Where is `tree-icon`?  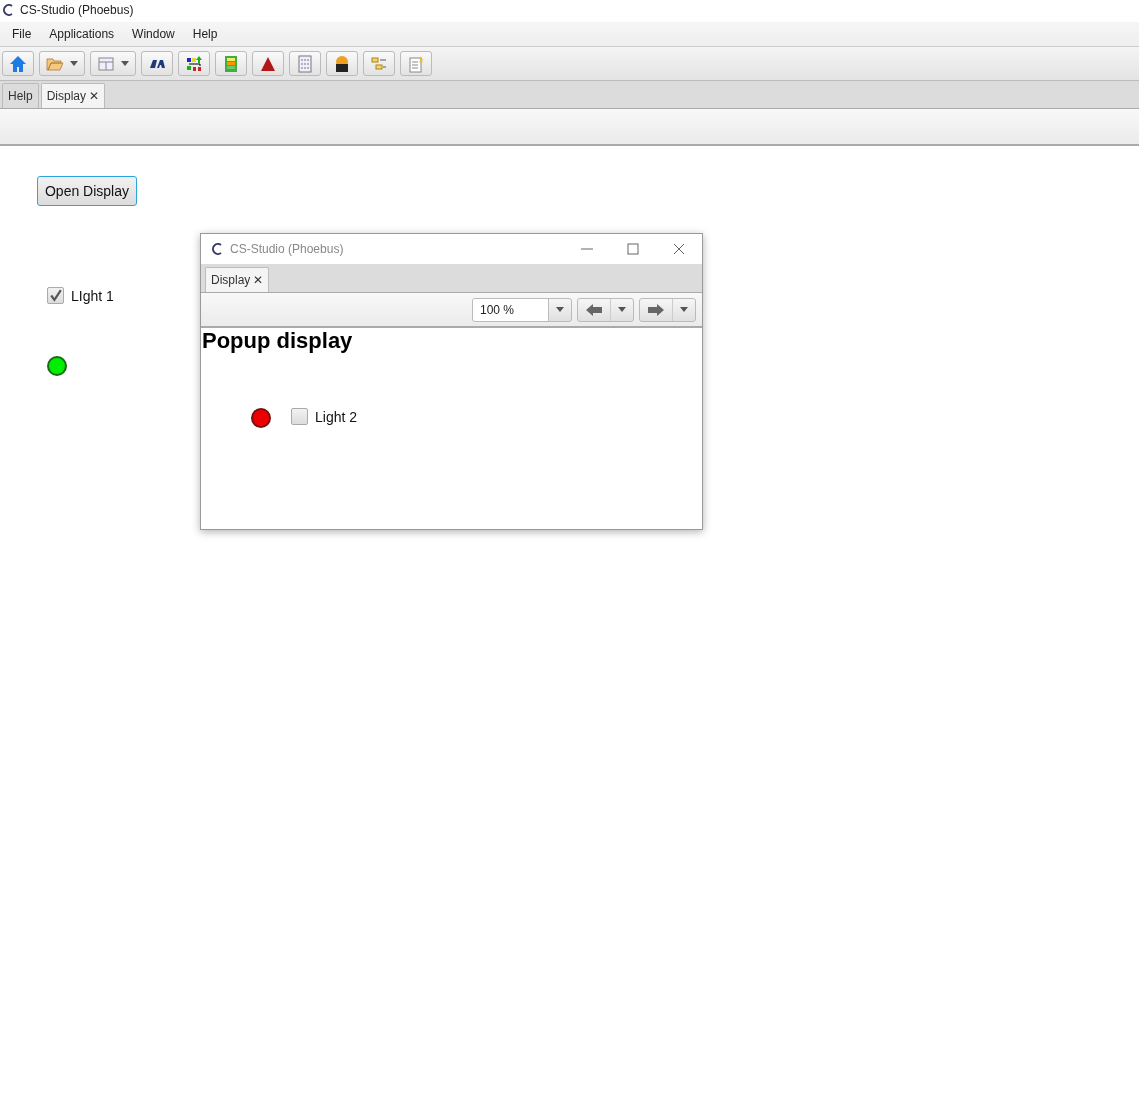 tree-icon is located at coordinates (379, 63).